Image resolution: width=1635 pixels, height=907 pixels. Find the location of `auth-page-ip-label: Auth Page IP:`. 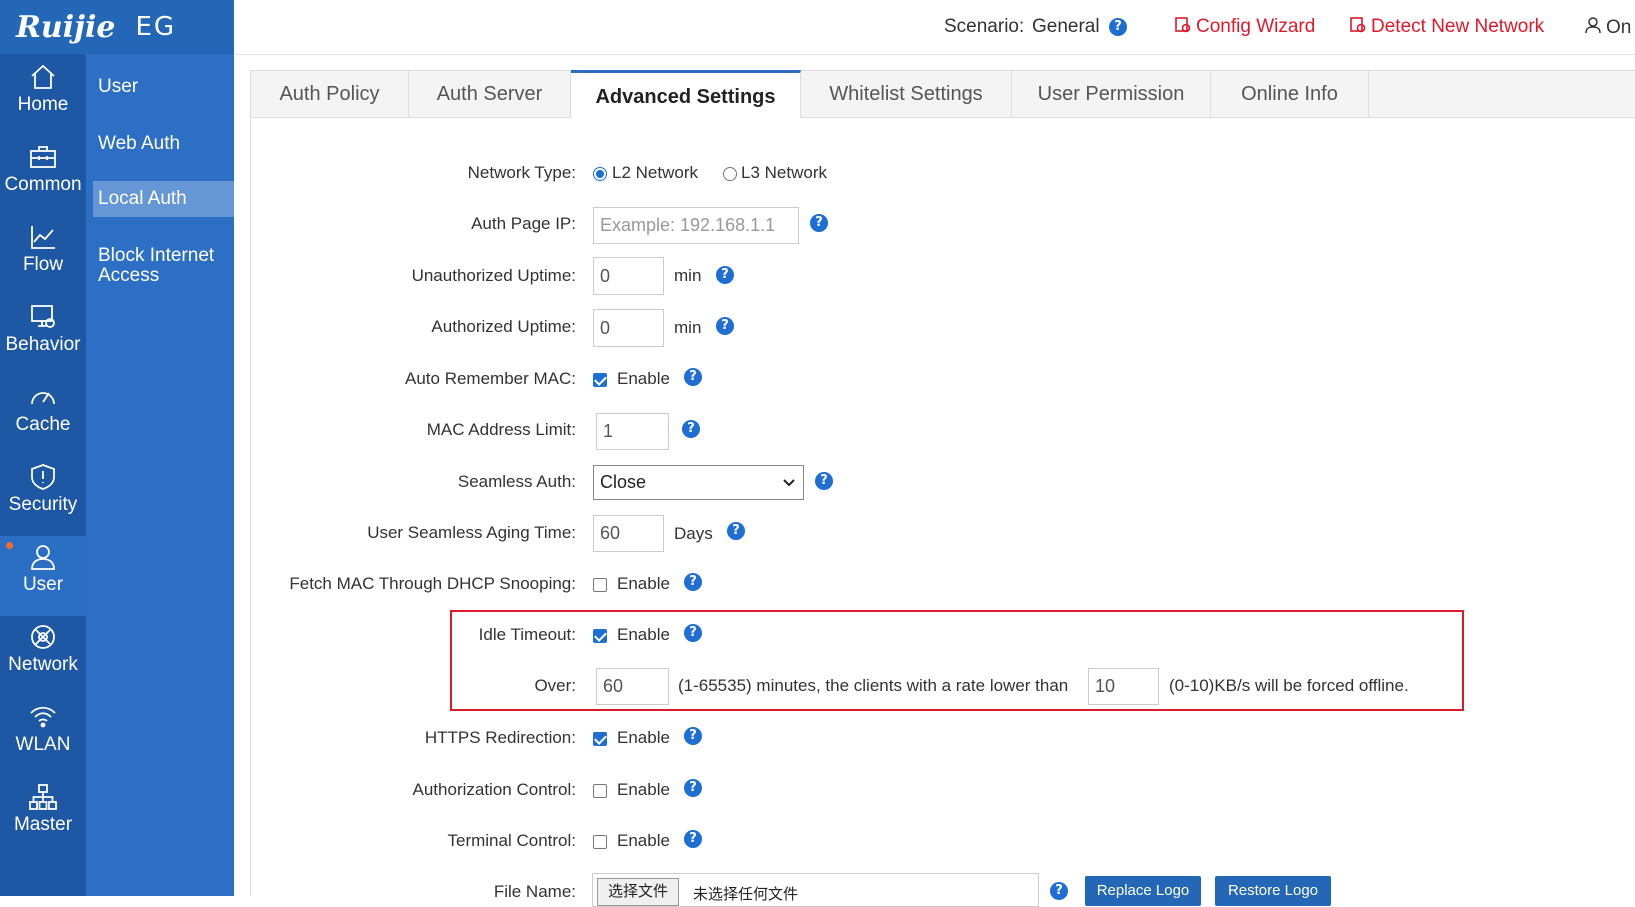

auth-page-ip-label: Auth Page IP: is located at coordinates (523, 223).